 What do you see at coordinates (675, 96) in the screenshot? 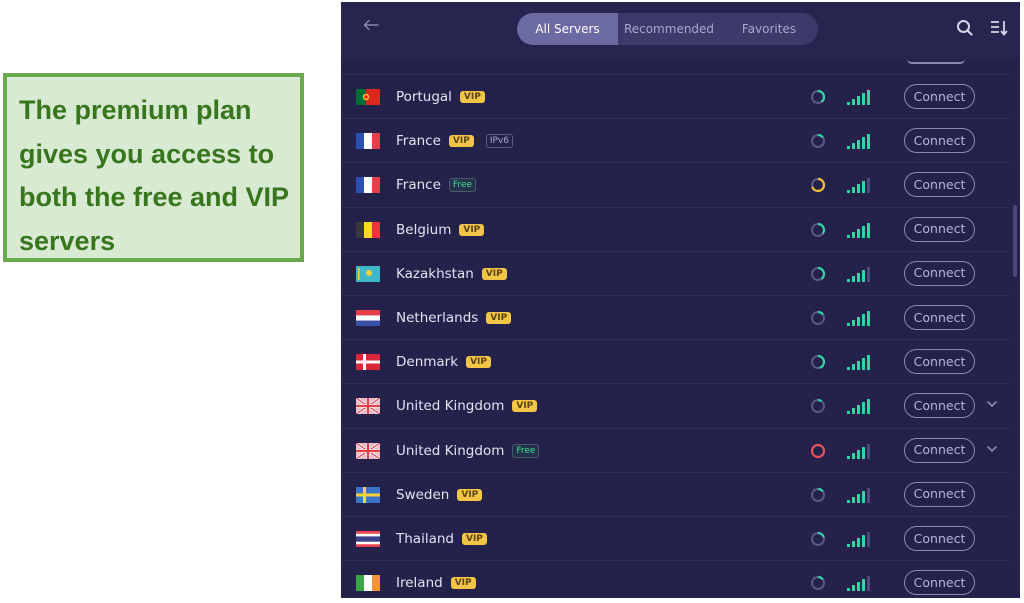
I see `server-row: Portugal VIP Connect` at bounding box center [675, 96].